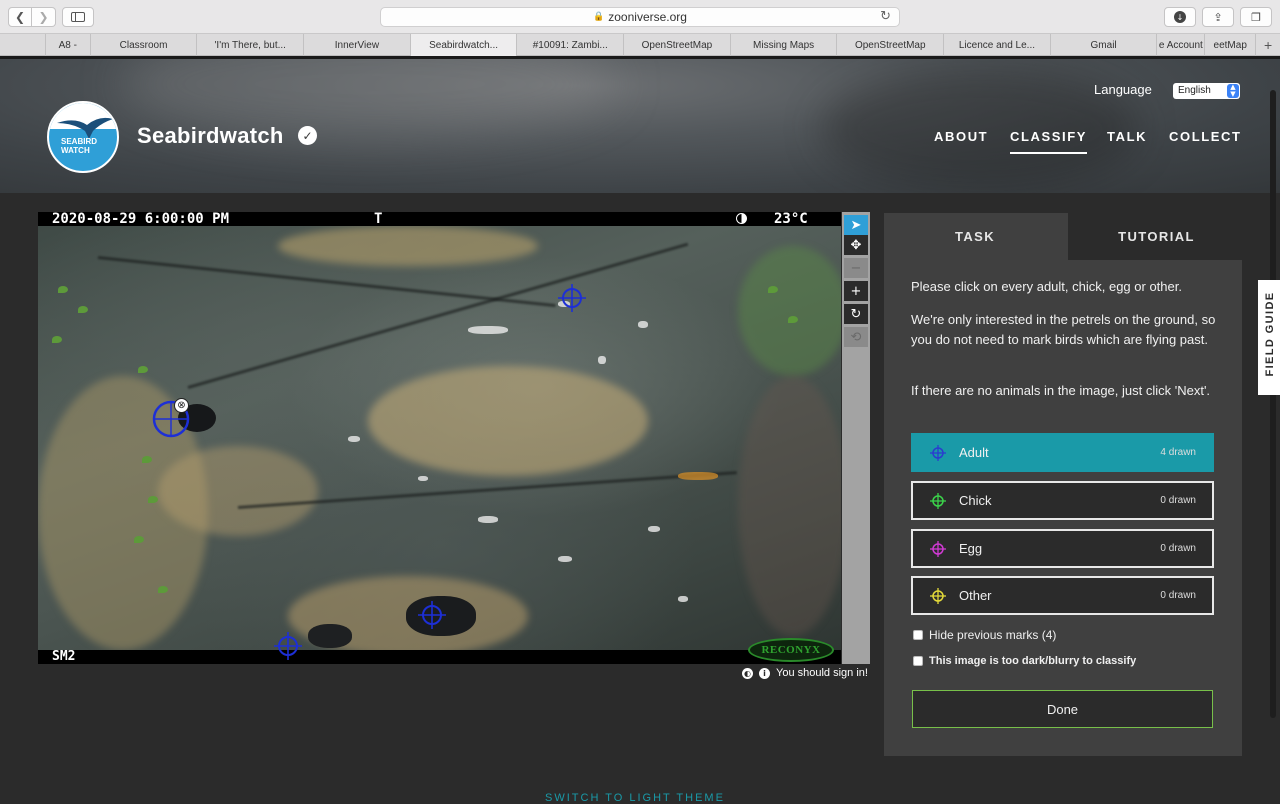  I want to click on image-toolbar: ➤ ✥ − + ↻ ⟲, so click(856, 438).